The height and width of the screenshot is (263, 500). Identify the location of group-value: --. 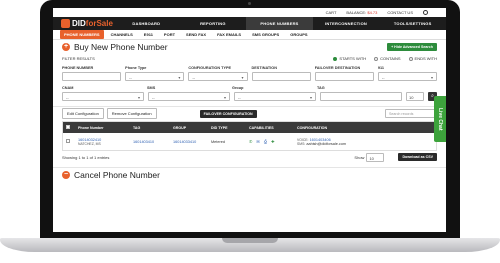
(239, 97).